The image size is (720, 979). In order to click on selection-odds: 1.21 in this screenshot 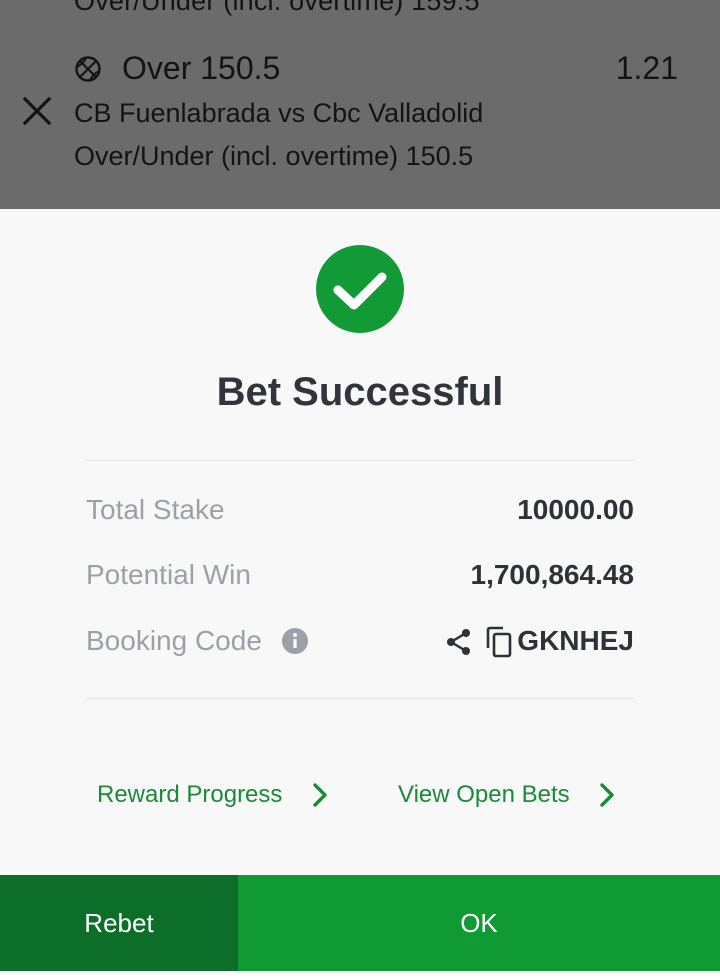, I will do `click(646, 68)`.